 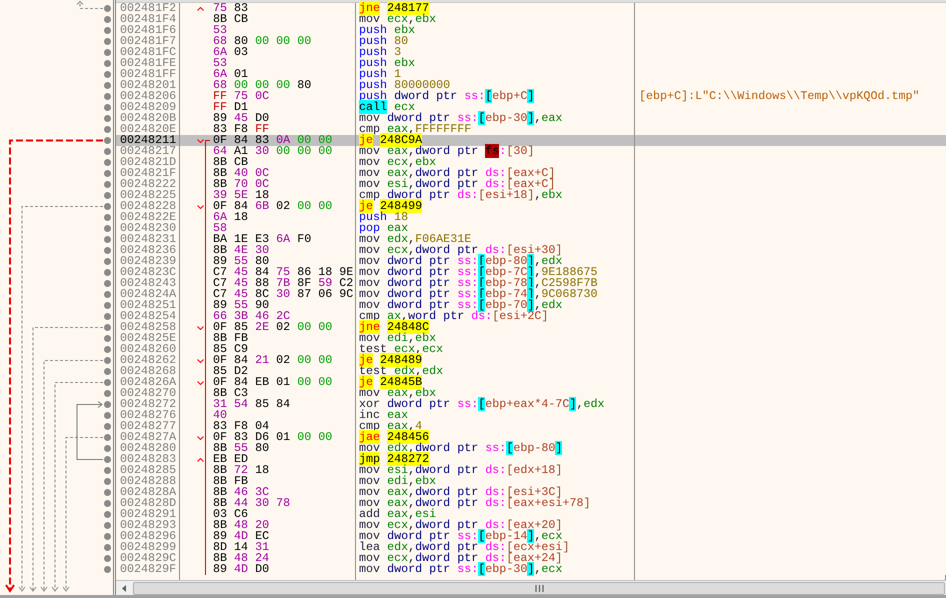 What do you see at coordinates (148, 283) in the screenshot?
I see `address-text: 00248243` at bounding box center [148, 283].